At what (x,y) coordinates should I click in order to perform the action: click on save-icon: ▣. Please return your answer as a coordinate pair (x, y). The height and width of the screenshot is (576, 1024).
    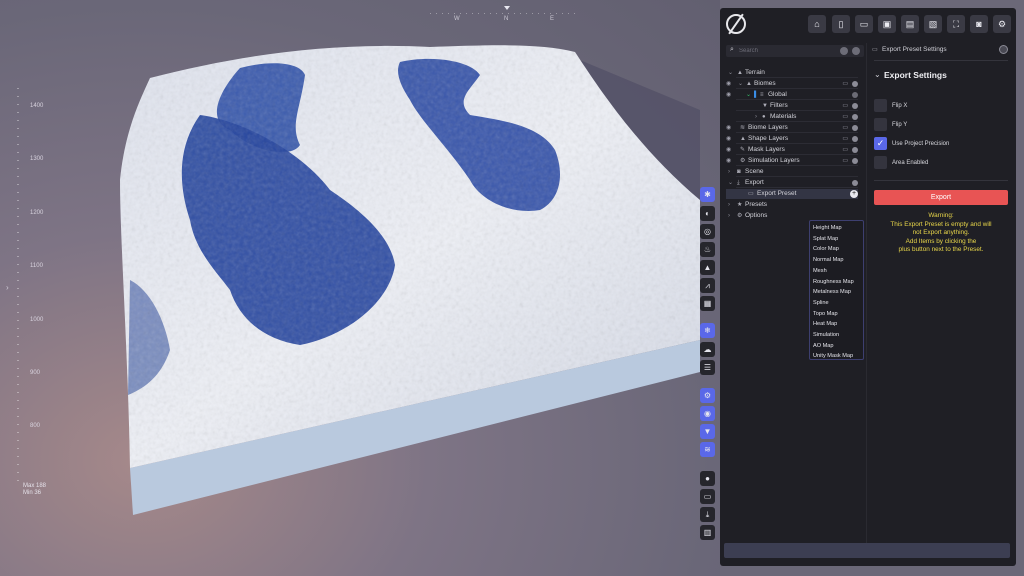
    Looking at the image, I should click on (887, 24).